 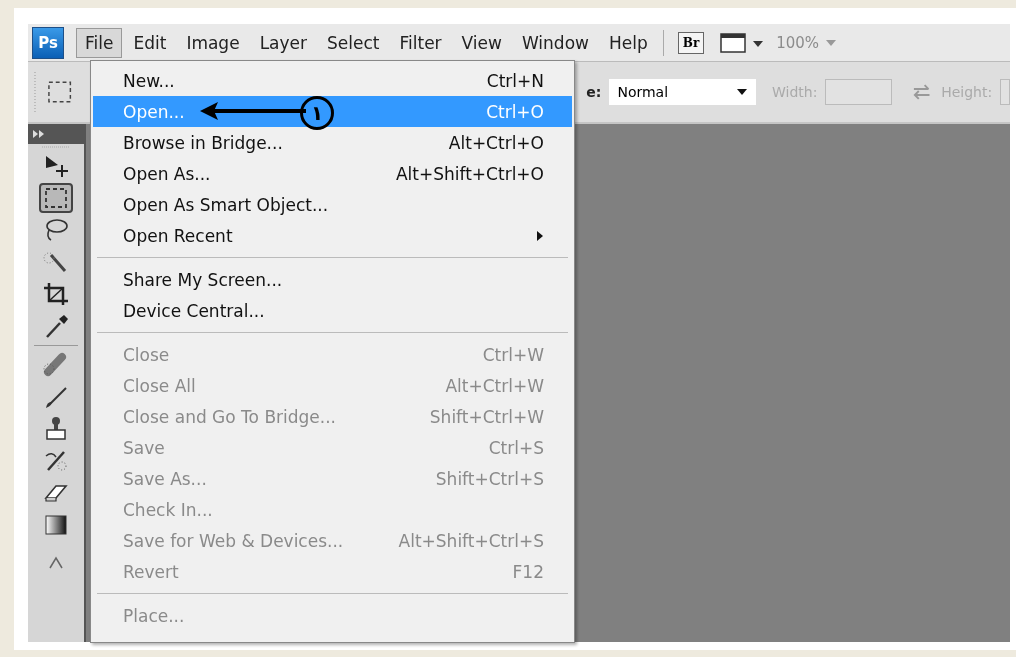 I want to click on menu-item: Help, so click(x=628, y=42).